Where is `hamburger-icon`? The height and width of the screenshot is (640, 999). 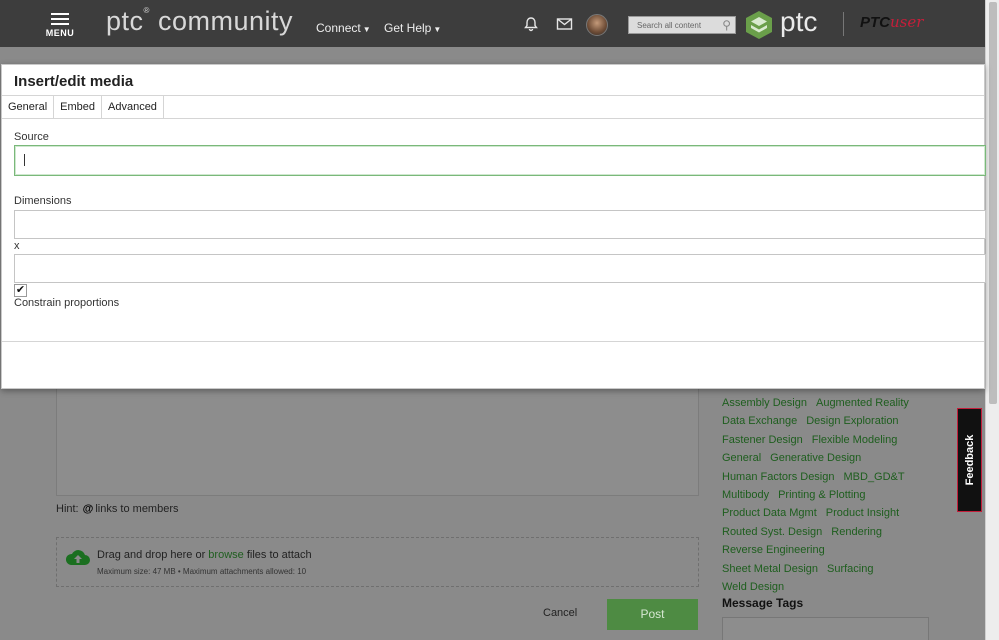 hamburger-icon is located at coordinates (60, 19).